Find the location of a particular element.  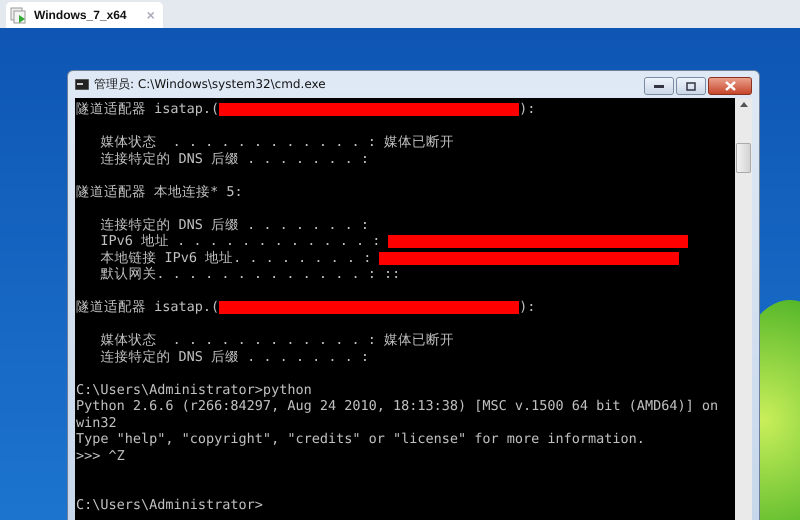

console-text: 默认网关. . . . . . . . . . . . . : :: is located at coordinates (249, 274).